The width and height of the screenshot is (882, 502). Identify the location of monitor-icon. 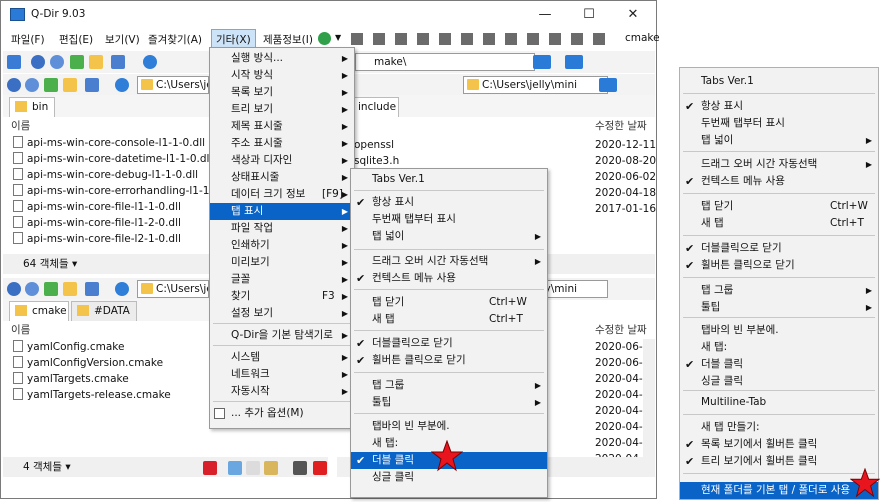
(542, 62).